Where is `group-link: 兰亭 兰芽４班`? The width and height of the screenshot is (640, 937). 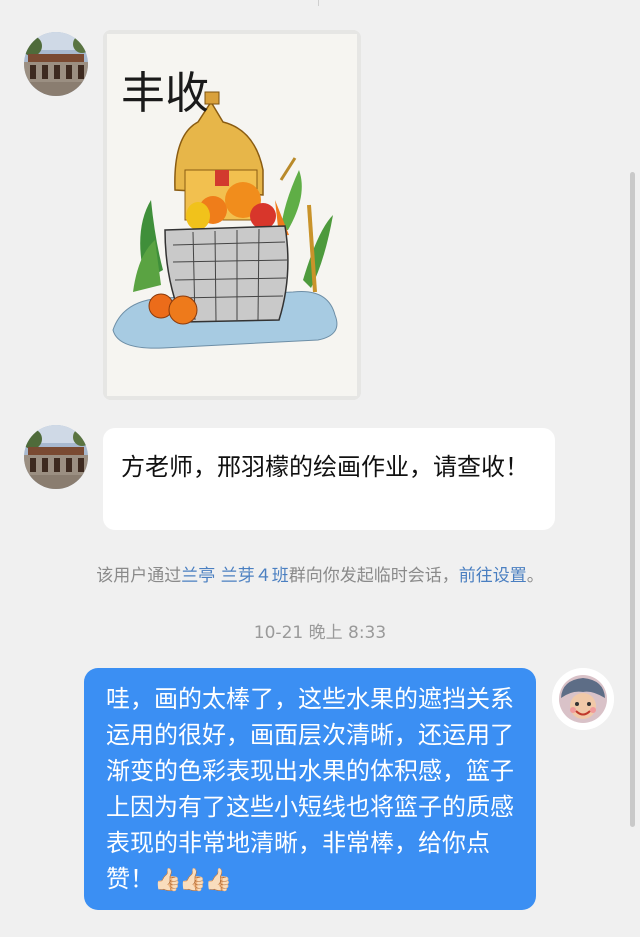 group-link: 兰亭 兰芽４班 is located at coordinates (234, 576).